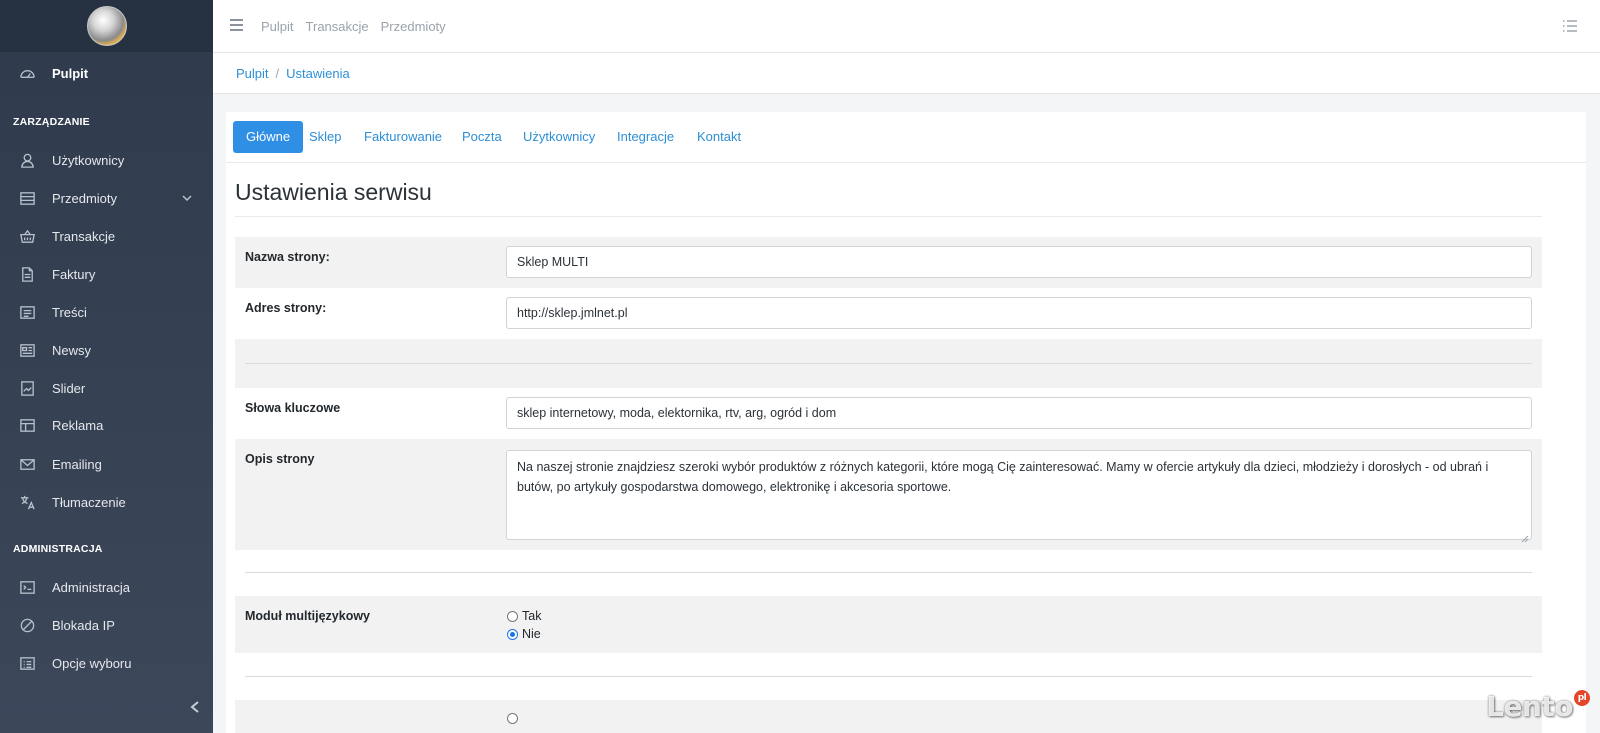 The image size is (1600, 733). I want to click on sidebar-item-pulpit: Pulpit, so click(106, 73).